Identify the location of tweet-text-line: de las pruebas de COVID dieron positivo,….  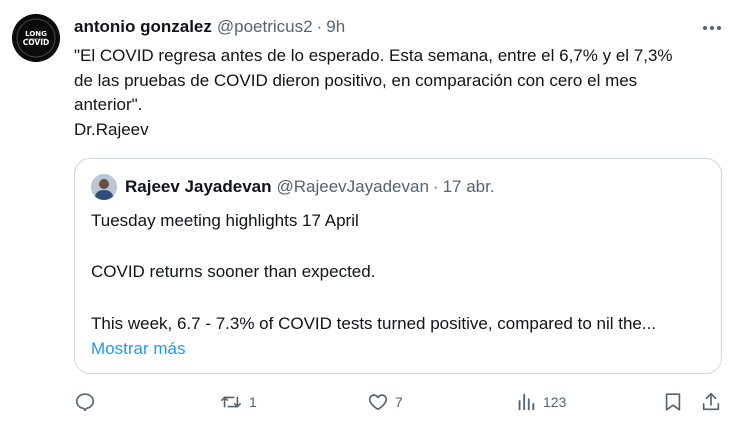
(356, 80).